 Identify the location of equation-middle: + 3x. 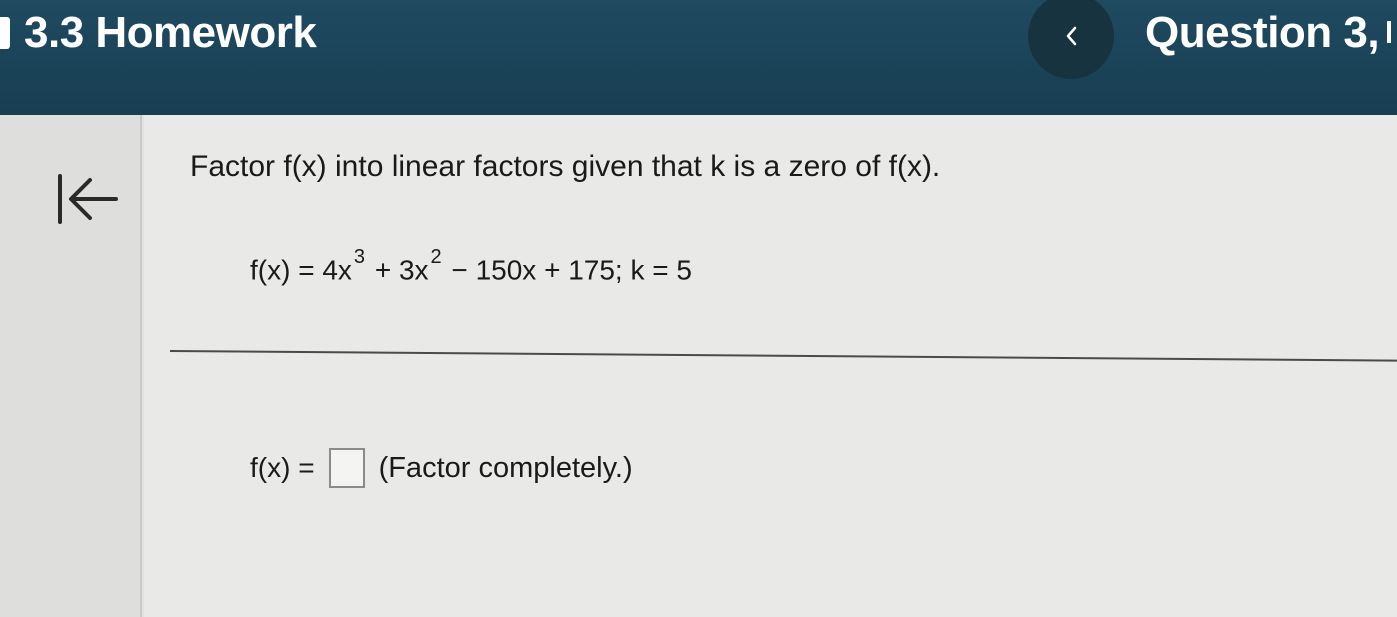
(398, 270).